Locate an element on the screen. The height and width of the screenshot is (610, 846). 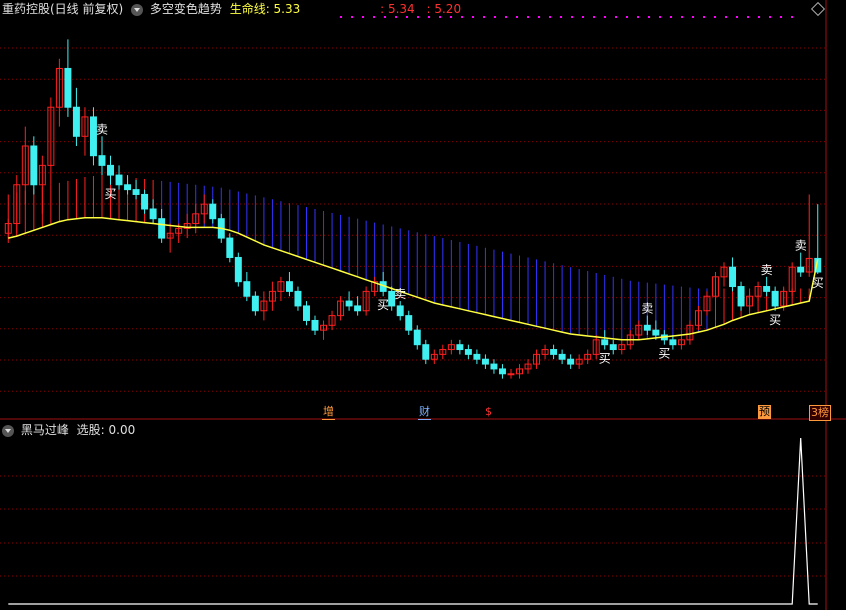
indicator-name: 多空变色趋势 is located at coordinates (186, 9).